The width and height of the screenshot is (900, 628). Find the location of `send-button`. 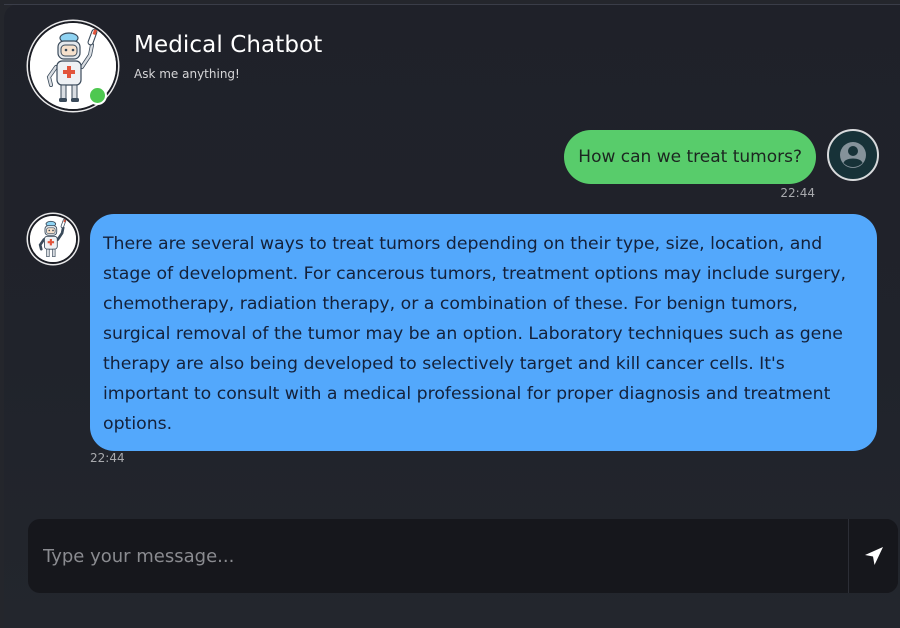

send-button is located at coordinates (873, 556).